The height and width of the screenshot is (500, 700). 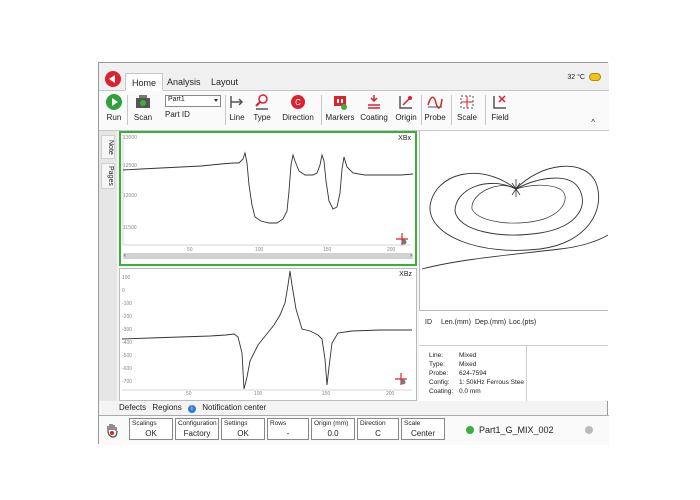 I want to click on run-label: Run, so click(x=114, y=117).